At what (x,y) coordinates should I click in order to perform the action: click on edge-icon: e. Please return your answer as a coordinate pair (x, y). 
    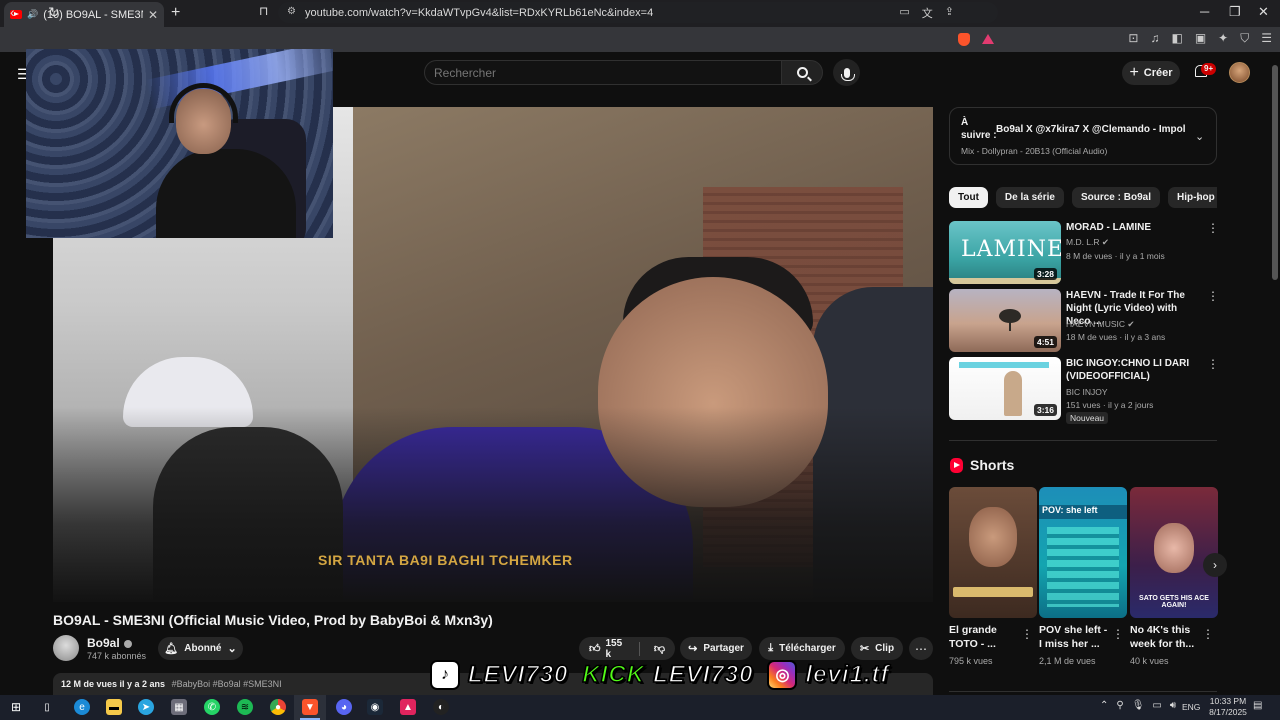
    Looking at the image, I should click on (82, 707).